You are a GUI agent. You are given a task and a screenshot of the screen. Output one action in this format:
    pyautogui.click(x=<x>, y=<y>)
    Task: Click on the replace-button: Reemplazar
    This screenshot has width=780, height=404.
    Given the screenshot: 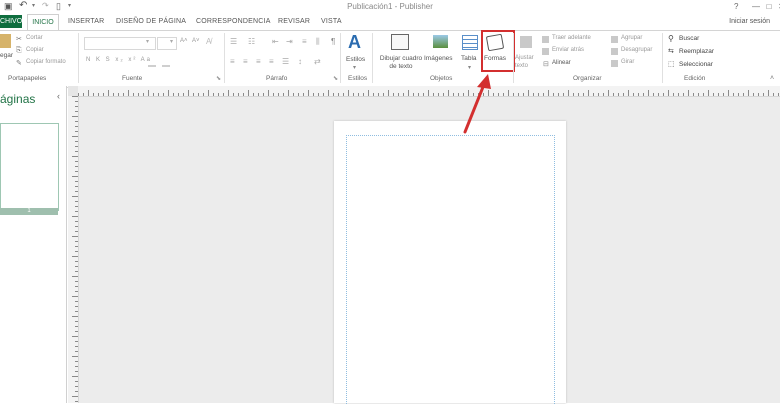 What is the action you would take?
    pyautogui.click(x=696, y=51)
    